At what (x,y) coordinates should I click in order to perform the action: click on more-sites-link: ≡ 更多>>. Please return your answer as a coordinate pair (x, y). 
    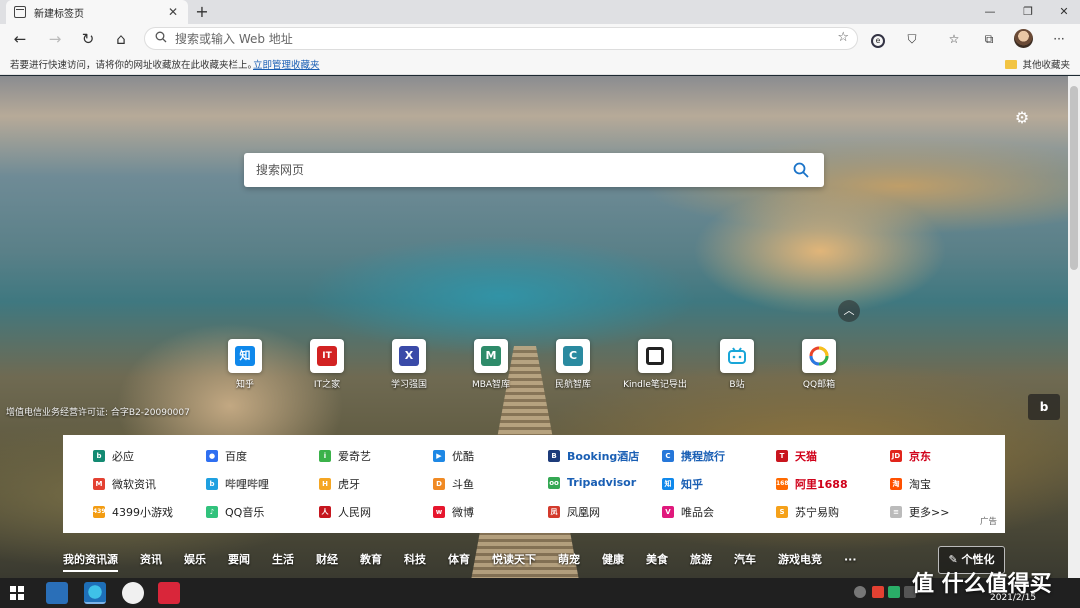
    Looking at the image, I should click on (919, 512).